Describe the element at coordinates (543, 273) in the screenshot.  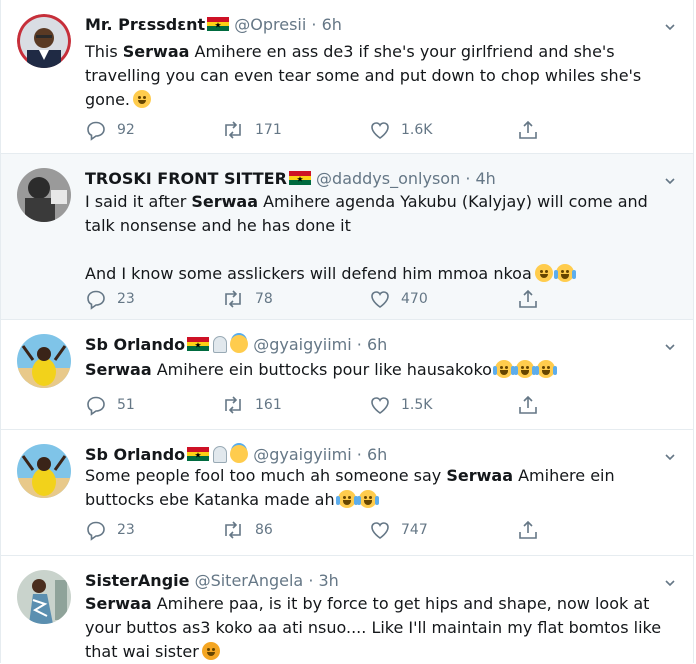
I see `grinning-face-icon` at that location.